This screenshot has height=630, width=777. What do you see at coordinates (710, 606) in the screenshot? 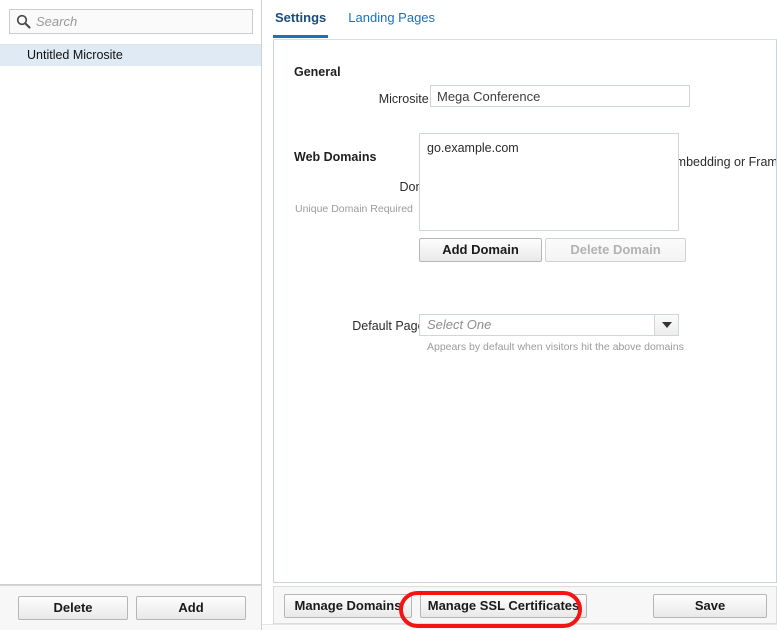
I see `save-button: Save` at bounding box center [710, 606].